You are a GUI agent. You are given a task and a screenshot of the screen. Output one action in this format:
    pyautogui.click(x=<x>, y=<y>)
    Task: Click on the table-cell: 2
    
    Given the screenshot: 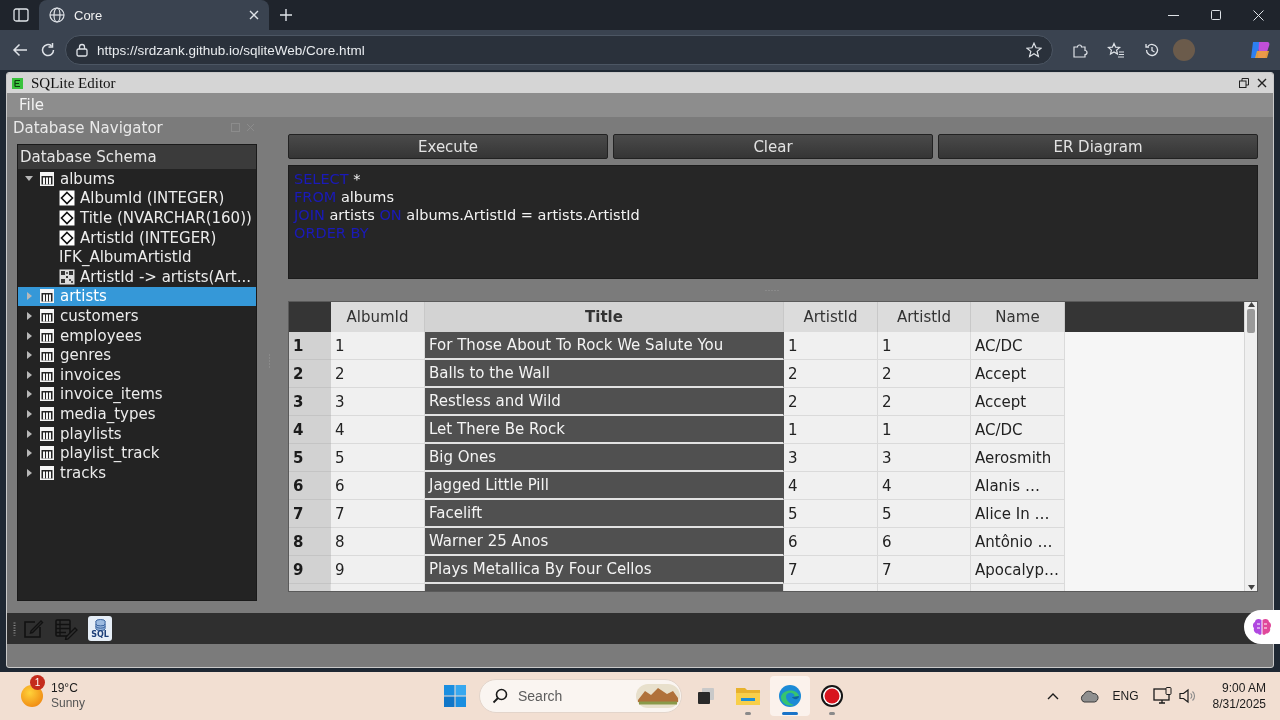 What is the action you would take?
    pyautogui.click(x=831, y=374)
    